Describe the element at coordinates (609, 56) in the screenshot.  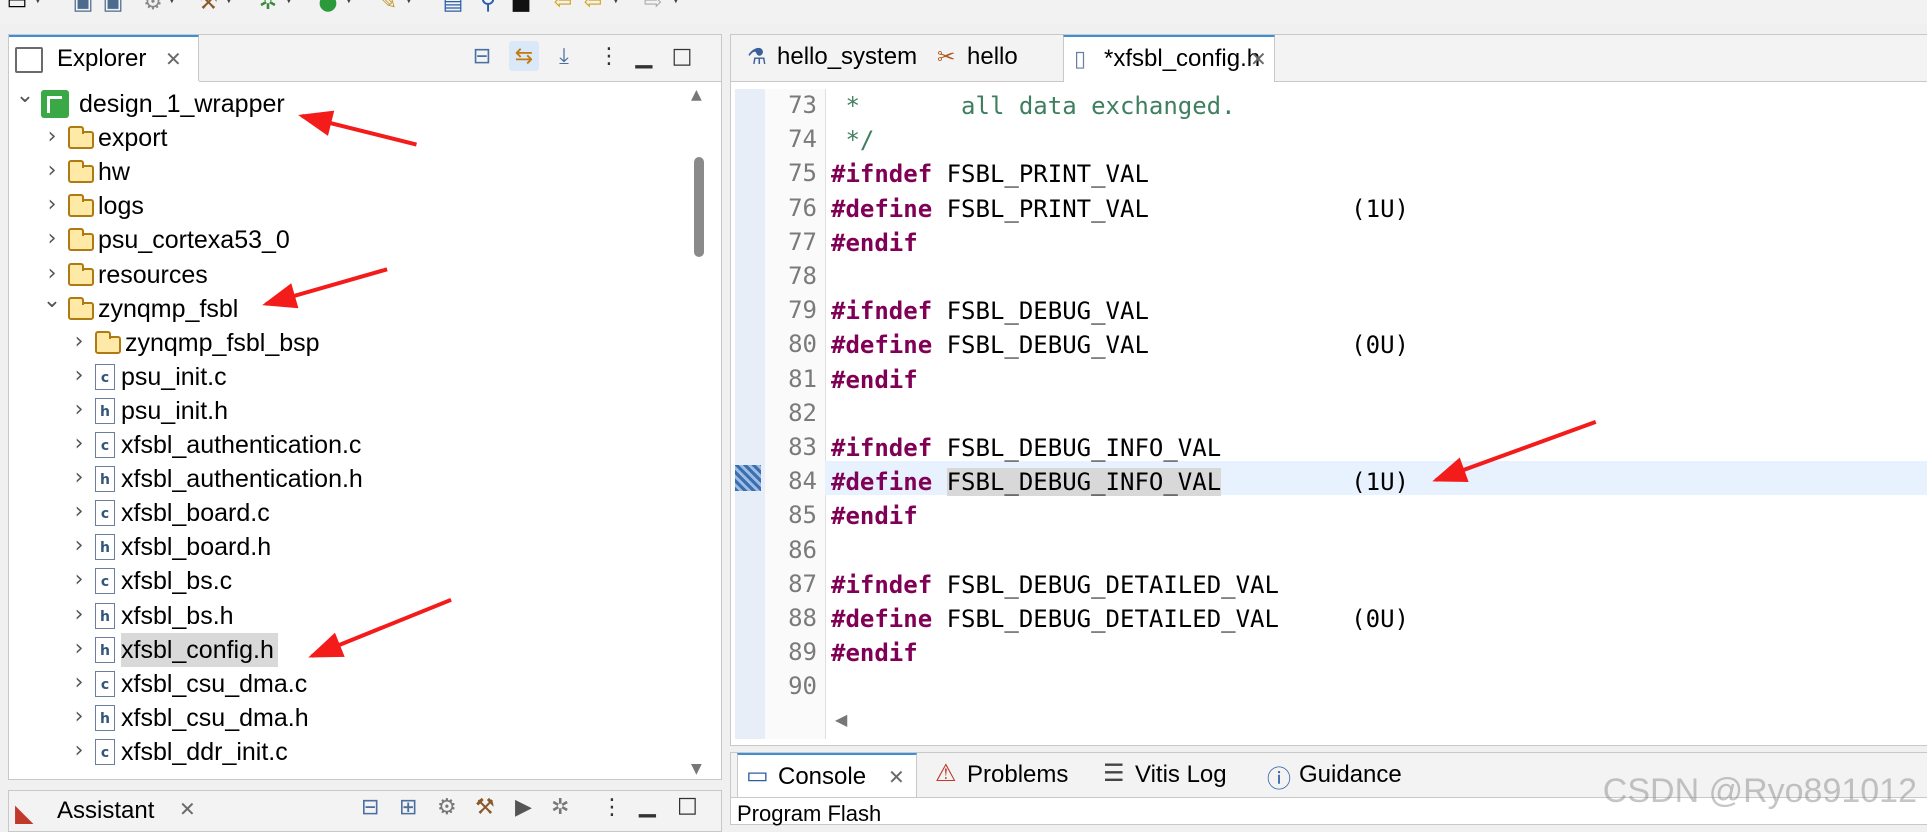
I see `view-menu-icon: ⋮` at that location.